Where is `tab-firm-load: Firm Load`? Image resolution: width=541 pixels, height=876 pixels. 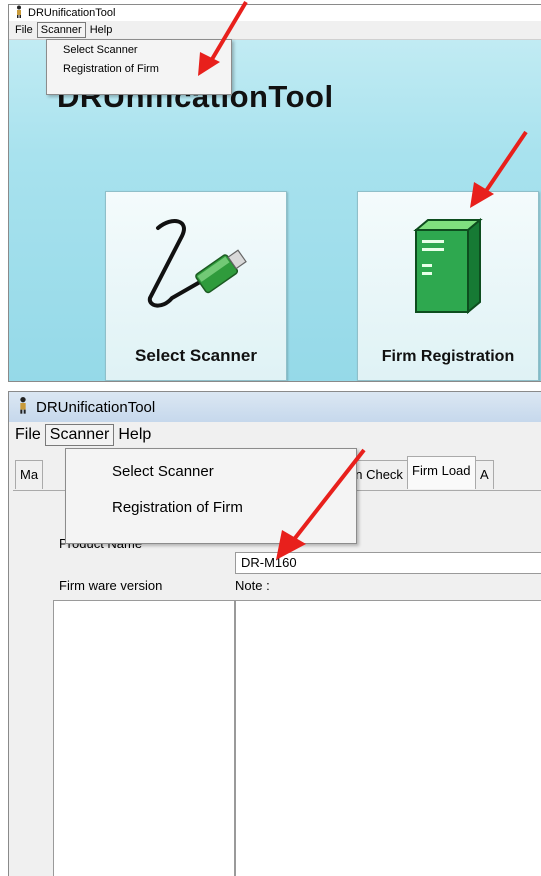
tab-firm-load: Firm Load is located at coordinates (441, 472).